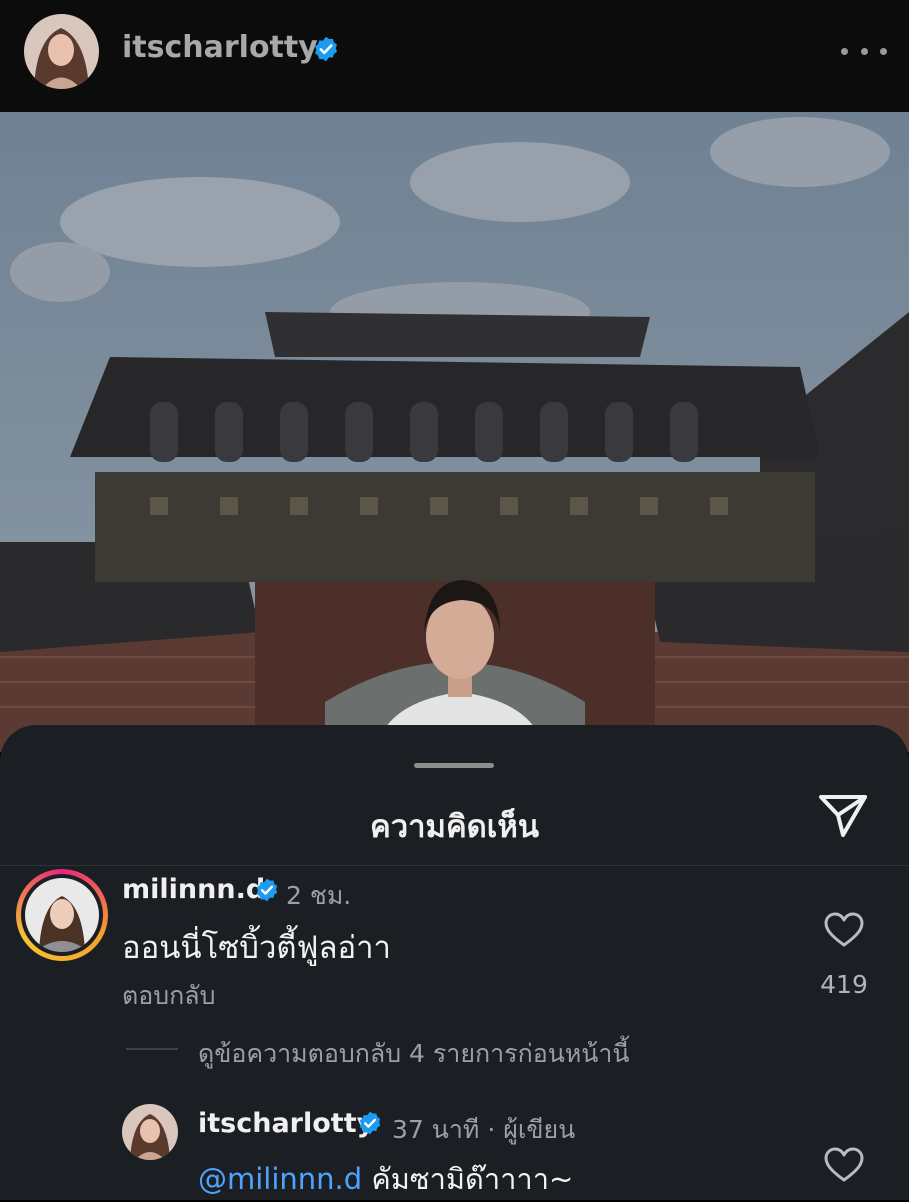  I want to click on divider, so click(454, 865).